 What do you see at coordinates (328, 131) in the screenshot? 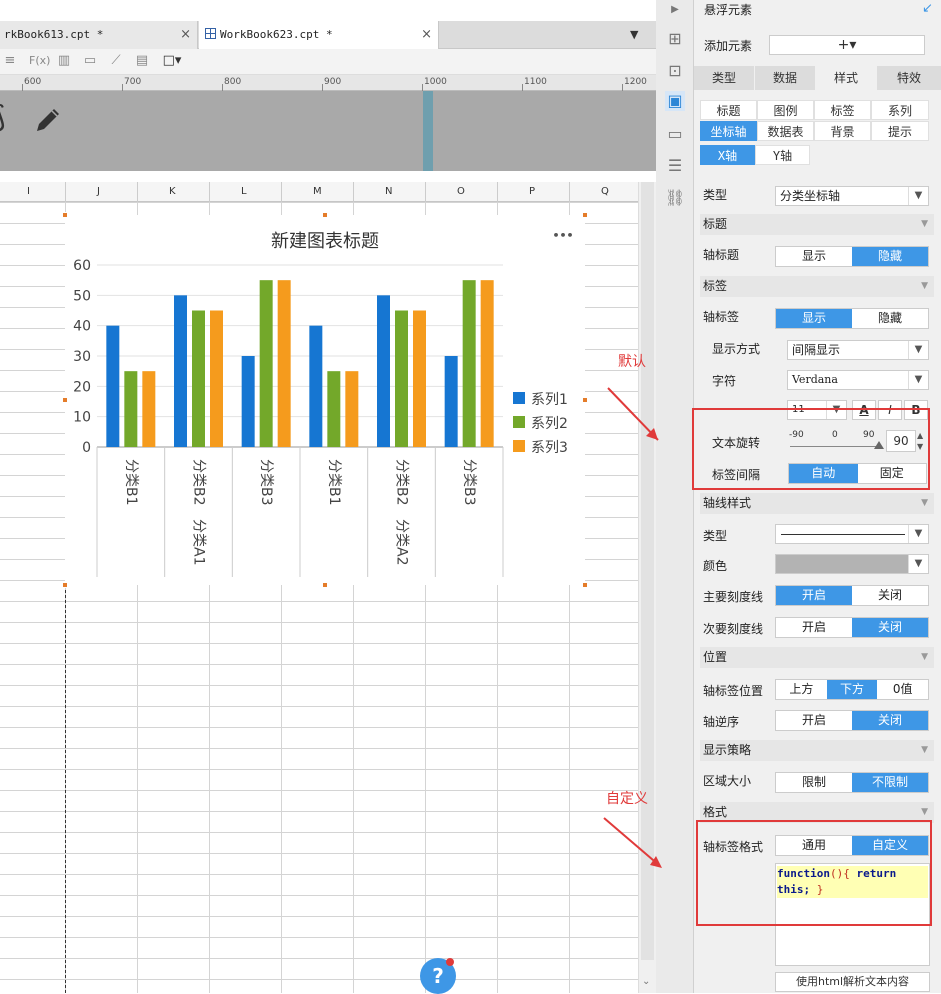
I see `body-area` at bounding box center [328, 131].